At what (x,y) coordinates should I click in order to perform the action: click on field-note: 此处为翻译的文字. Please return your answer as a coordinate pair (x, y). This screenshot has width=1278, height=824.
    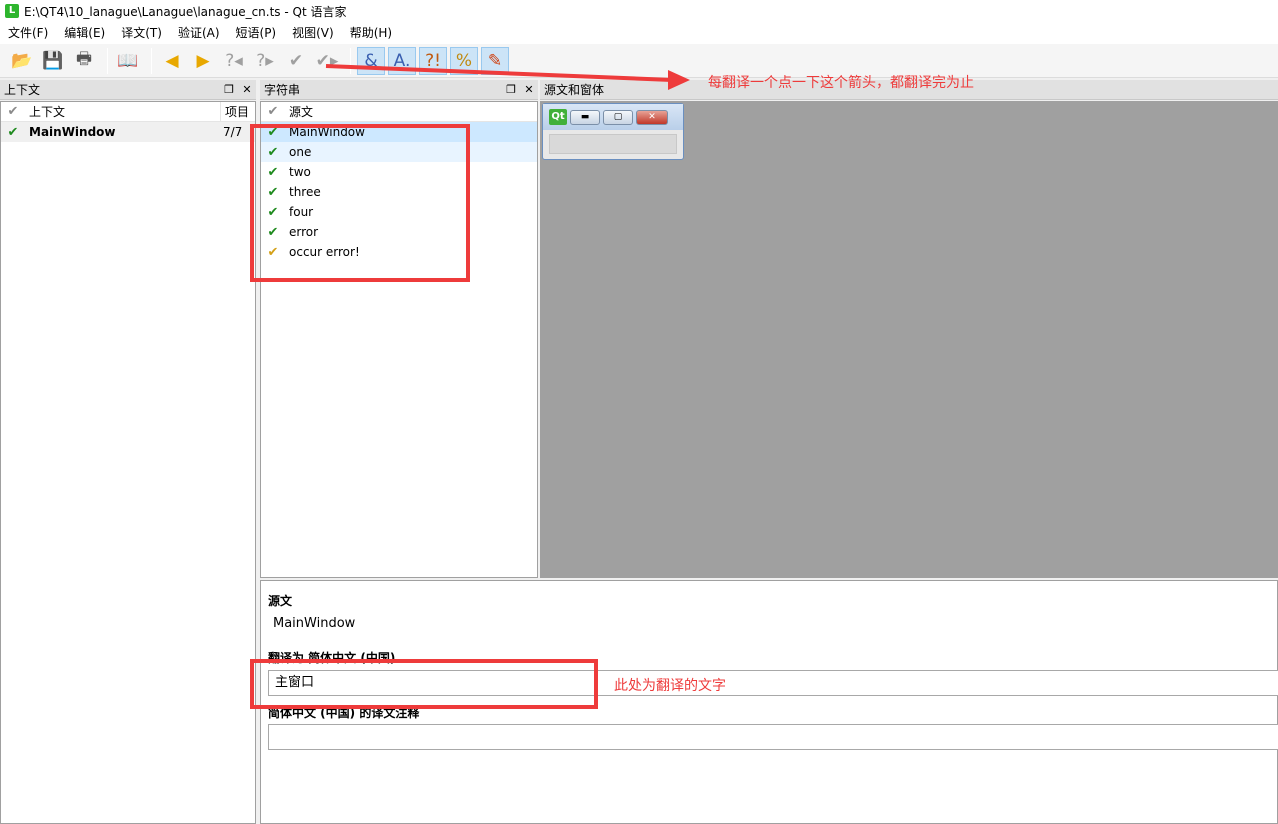
    Looking at the image, I should click on (670, 686).